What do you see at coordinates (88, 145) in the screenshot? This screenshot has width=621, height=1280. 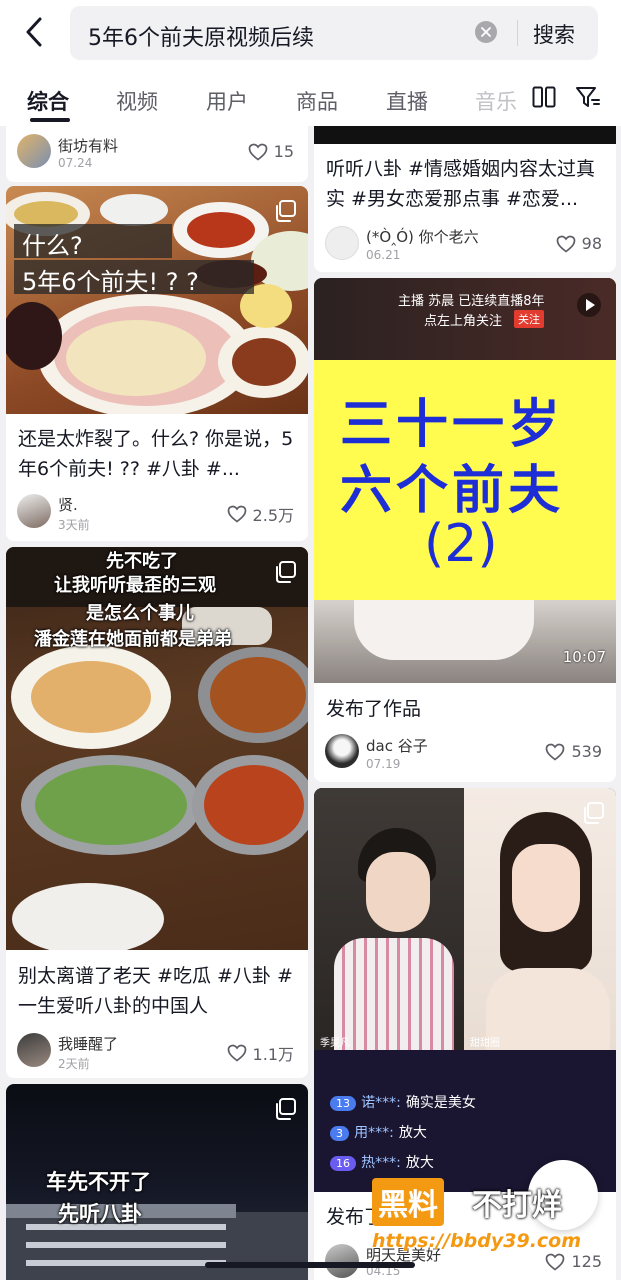 I see `author-name: 街坊有料` at bounding box center [88, 145].